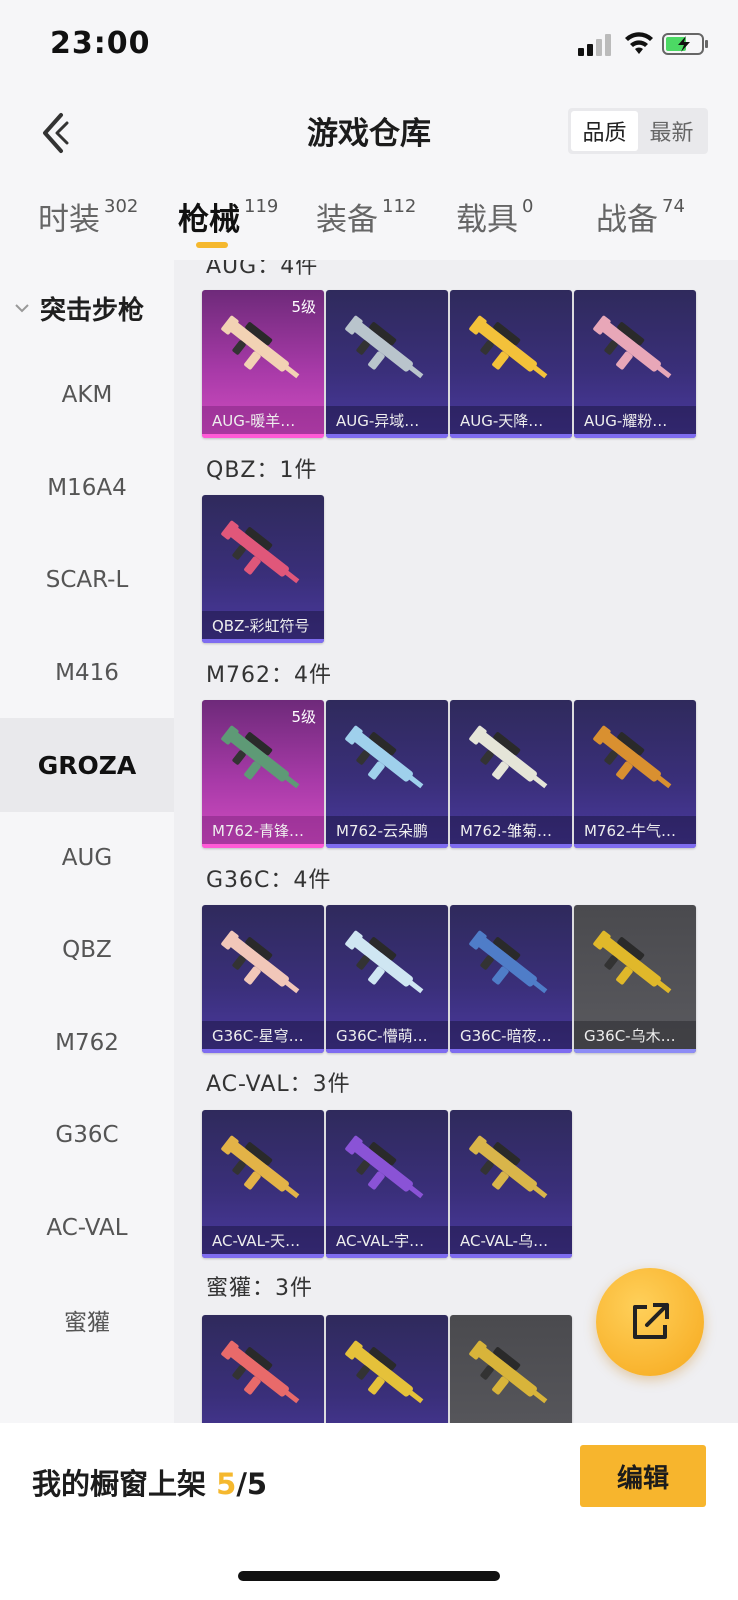 The height and width of the screenshot is (1600, 738). Describe the element at coordinates (87, 673) in the screenshot. I see `sidebar-item-m416: M416` at that location.